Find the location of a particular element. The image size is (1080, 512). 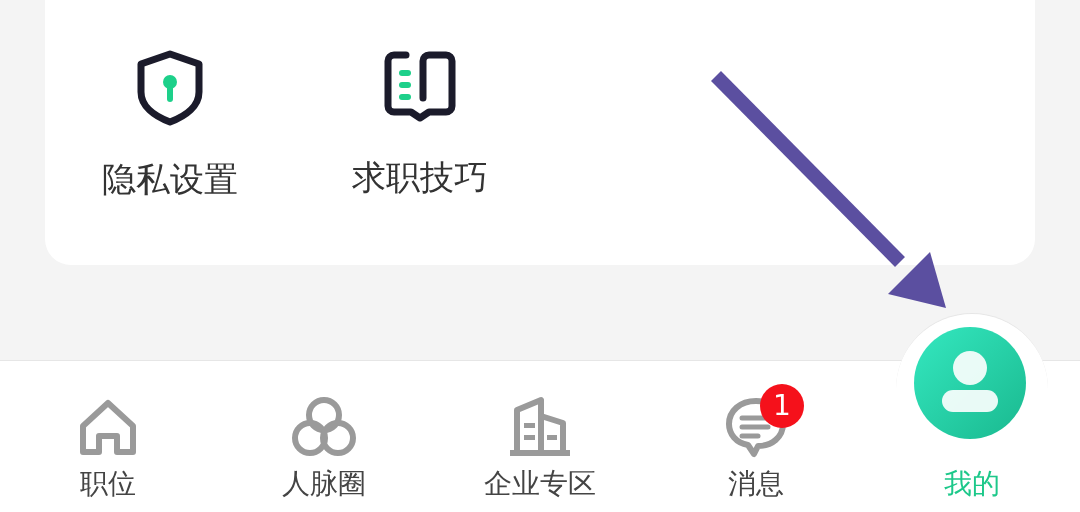

tab: 消息 is located at coordinates (756, 484).